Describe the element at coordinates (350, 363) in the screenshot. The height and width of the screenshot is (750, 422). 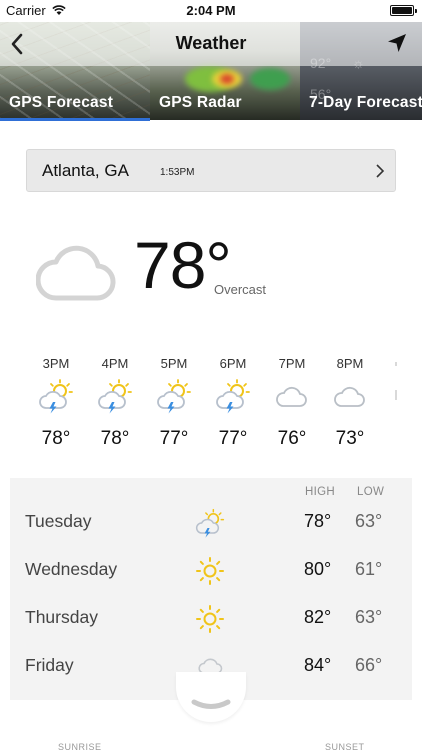
I see `hour-time: 8PM` at that location.